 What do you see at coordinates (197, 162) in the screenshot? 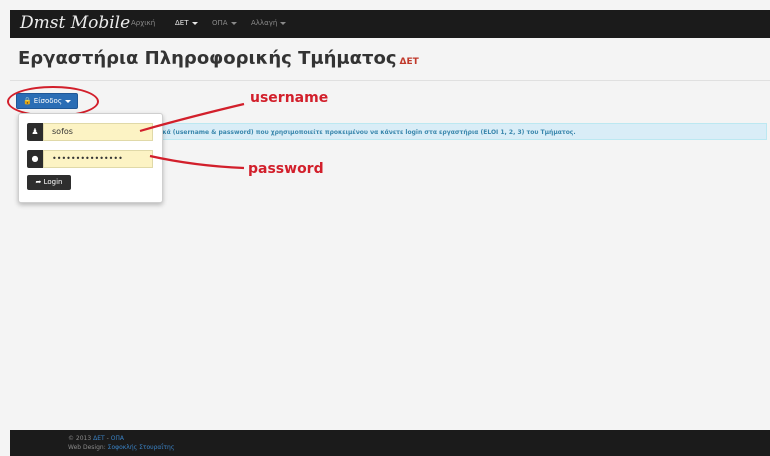
I see `password-arrow` at bounding box center [197, 162].